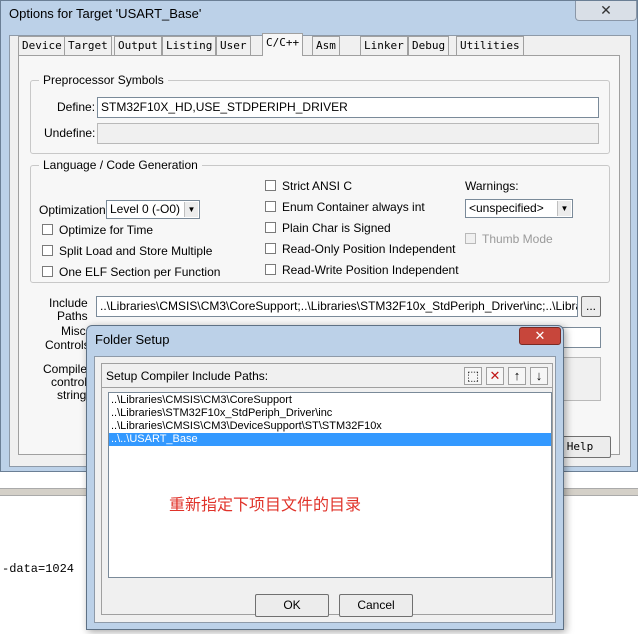 The width and height of the screenshot is (638, 634). Describe the element at coordinates (330, 400) in the screenshot. I see `list-item: ..\Libraries\CMSIS\CM3\CoreSupport` at that location.